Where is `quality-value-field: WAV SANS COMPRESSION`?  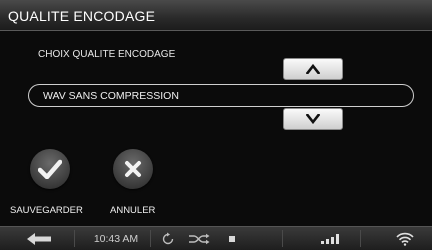 quality-value-field: WAV SANS COMPRESSION is located at coordinates (221, 95).